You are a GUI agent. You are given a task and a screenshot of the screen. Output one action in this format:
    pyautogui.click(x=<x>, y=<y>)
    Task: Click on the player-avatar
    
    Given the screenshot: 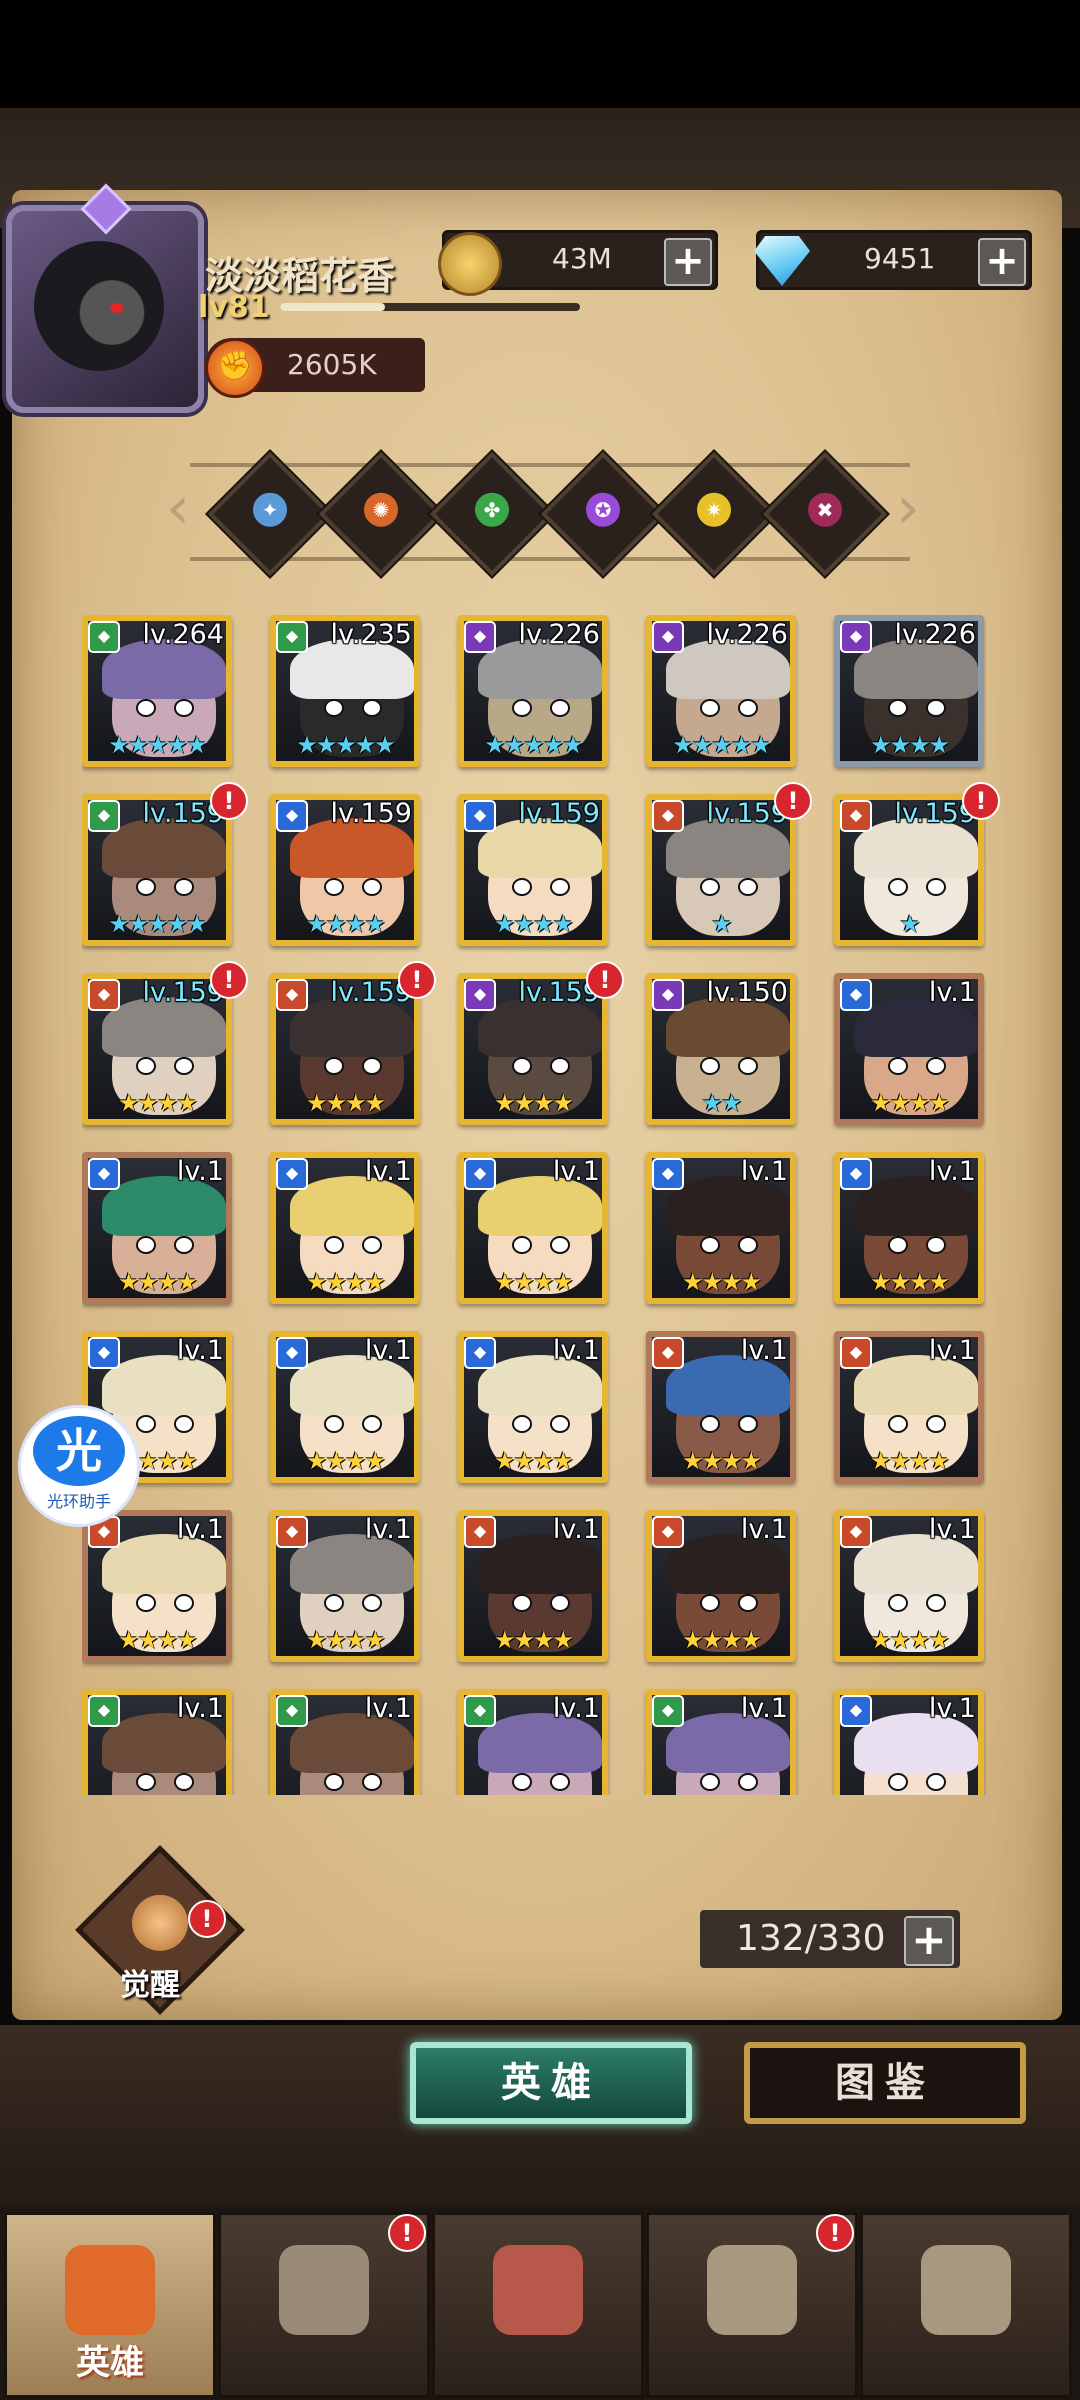 What is the action you would take?
    pyautogui.click(x=105, y=298)
    